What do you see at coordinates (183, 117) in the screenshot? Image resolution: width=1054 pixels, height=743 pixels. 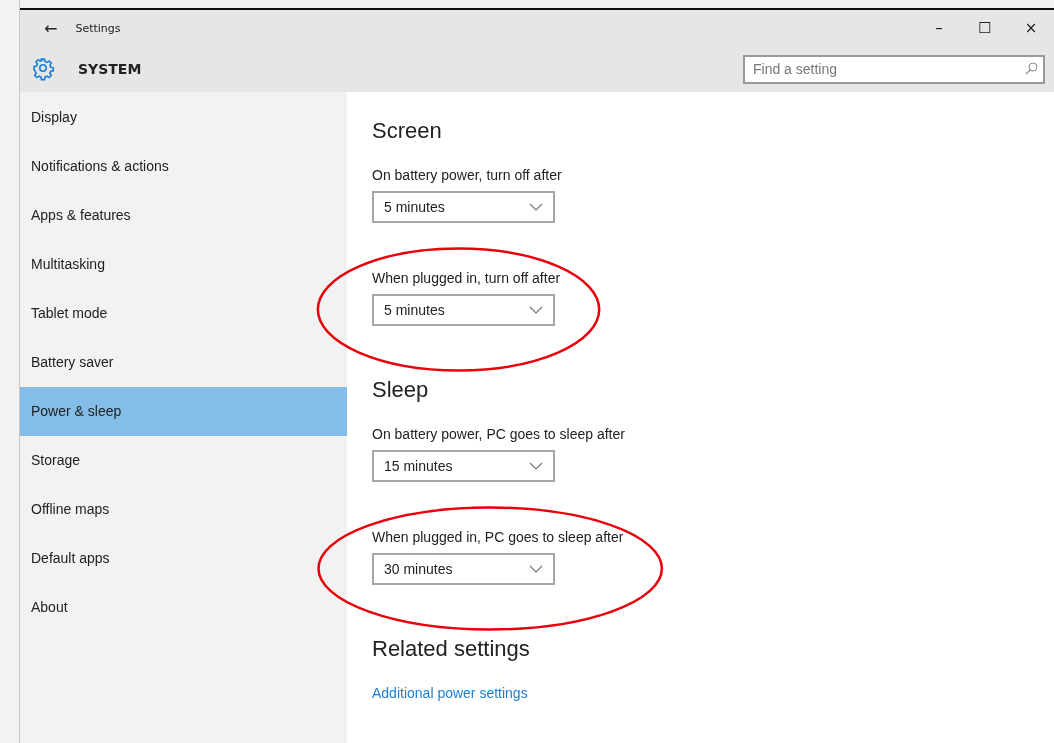 I see `sidebar-item: Display` at bounding box center [183, 117].